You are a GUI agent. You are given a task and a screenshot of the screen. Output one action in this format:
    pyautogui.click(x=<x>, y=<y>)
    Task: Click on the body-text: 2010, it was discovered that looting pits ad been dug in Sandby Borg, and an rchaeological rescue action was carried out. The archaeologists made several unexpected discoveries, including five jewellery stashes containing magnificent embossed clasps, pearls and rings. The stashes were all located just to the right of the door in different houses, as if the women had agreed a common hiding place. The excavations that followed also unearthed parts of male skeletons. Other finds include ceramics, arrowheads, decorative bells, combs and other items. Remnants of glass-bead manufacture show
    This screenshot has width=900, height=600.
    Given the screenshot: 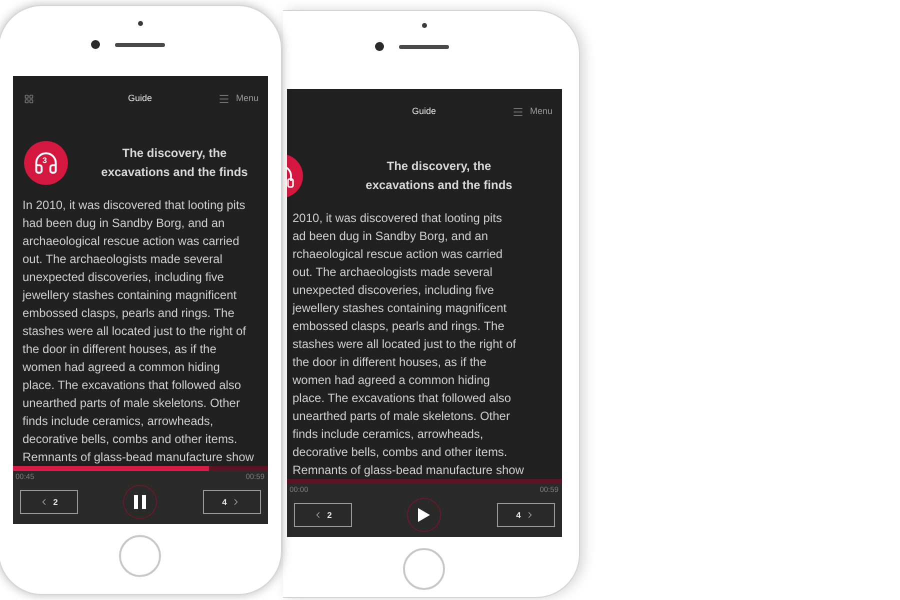 What is the action you would take?
    pyautogui.click(x=408, y=344)
    